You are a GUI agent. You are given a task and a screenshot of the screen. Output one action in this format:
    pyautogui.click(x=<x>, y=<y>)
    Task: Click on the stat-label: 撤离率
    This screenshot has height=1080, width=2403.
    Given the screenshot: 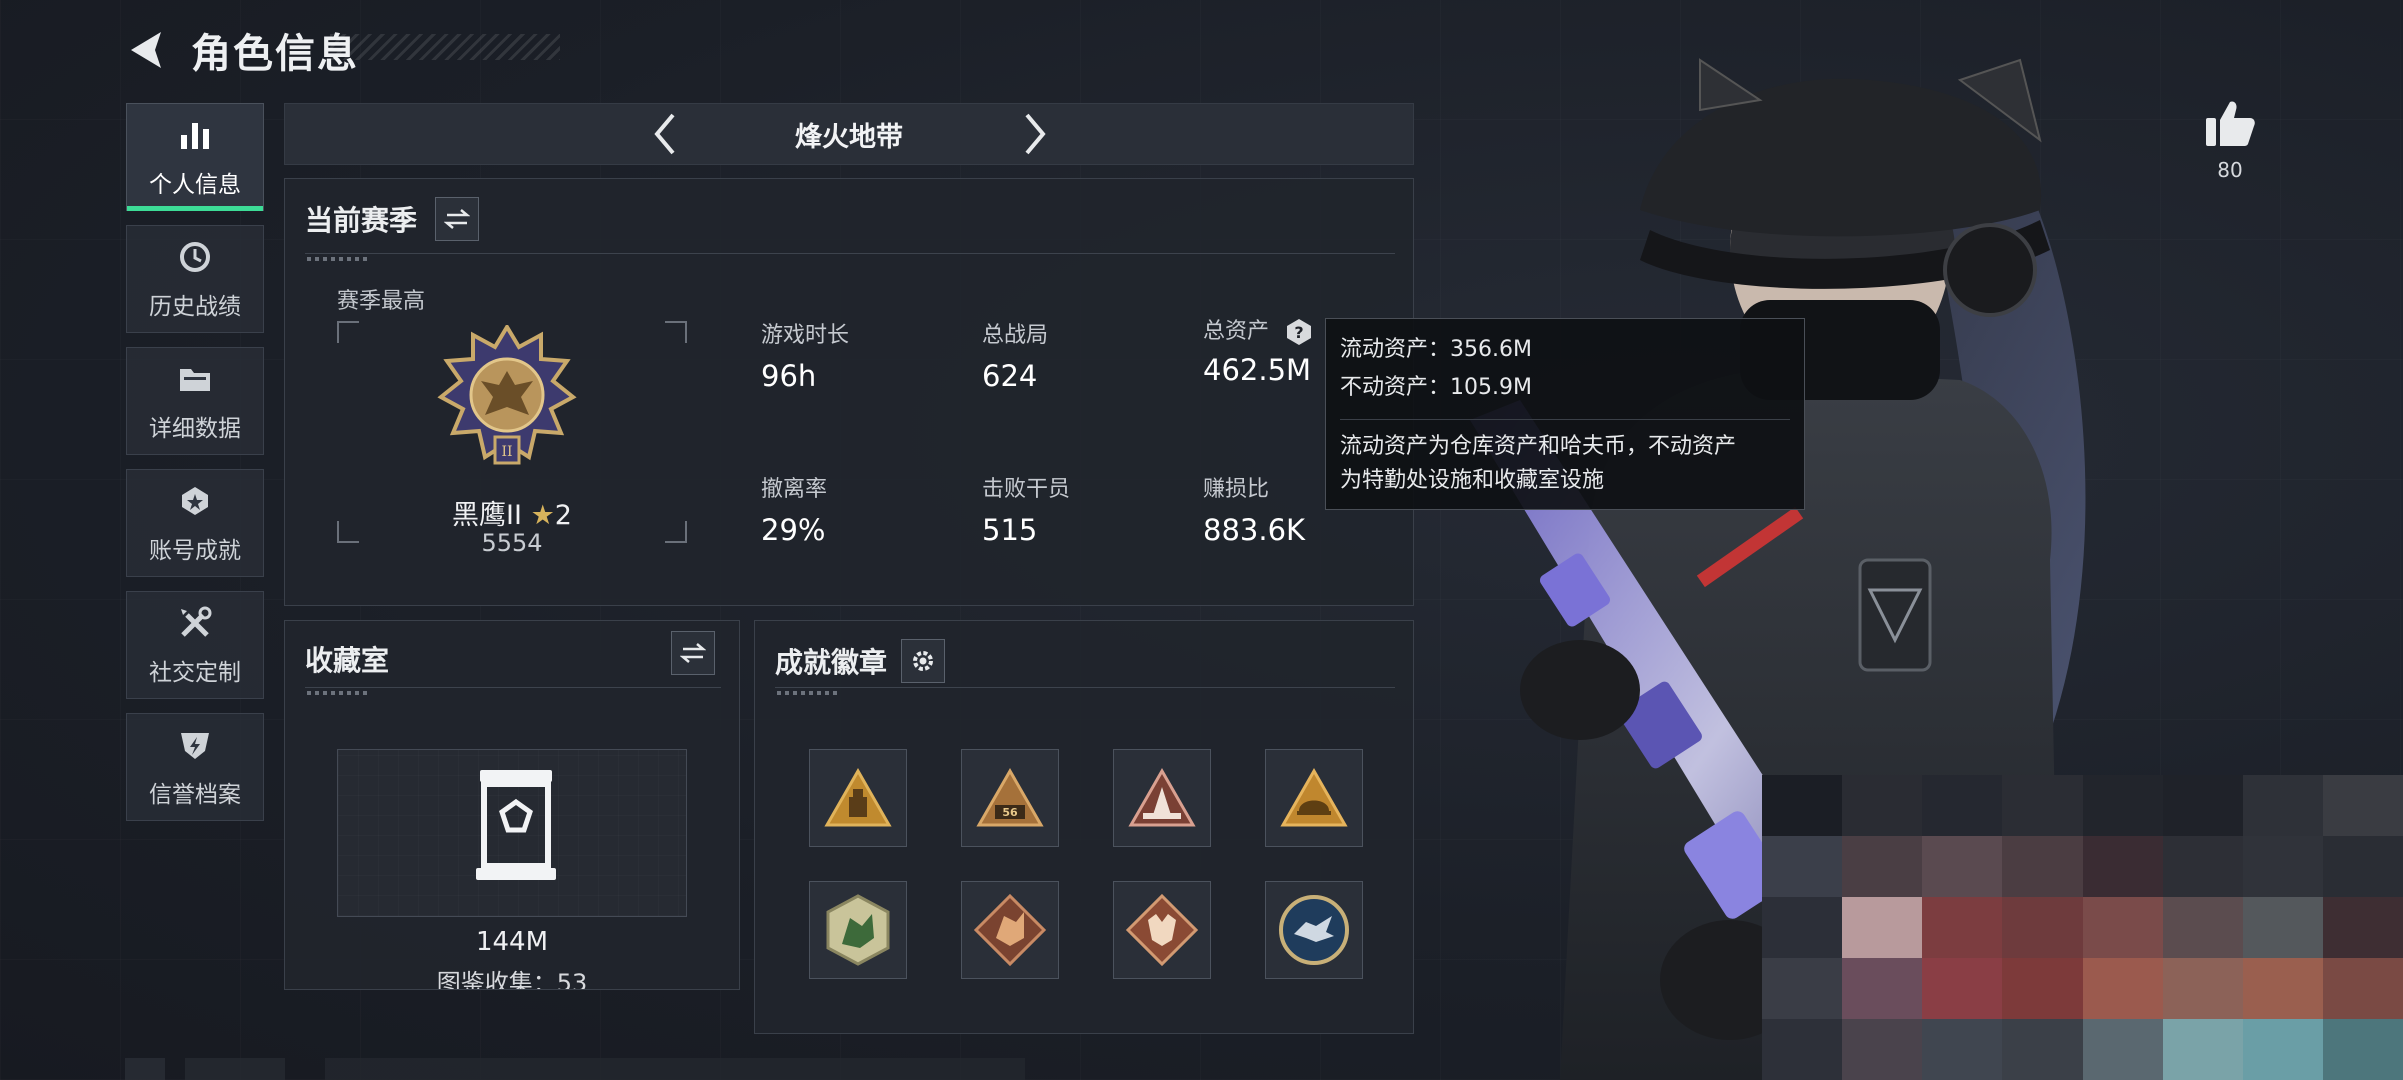 What is the action you would take?
    pyautogui.click(x=794, y=489)
    